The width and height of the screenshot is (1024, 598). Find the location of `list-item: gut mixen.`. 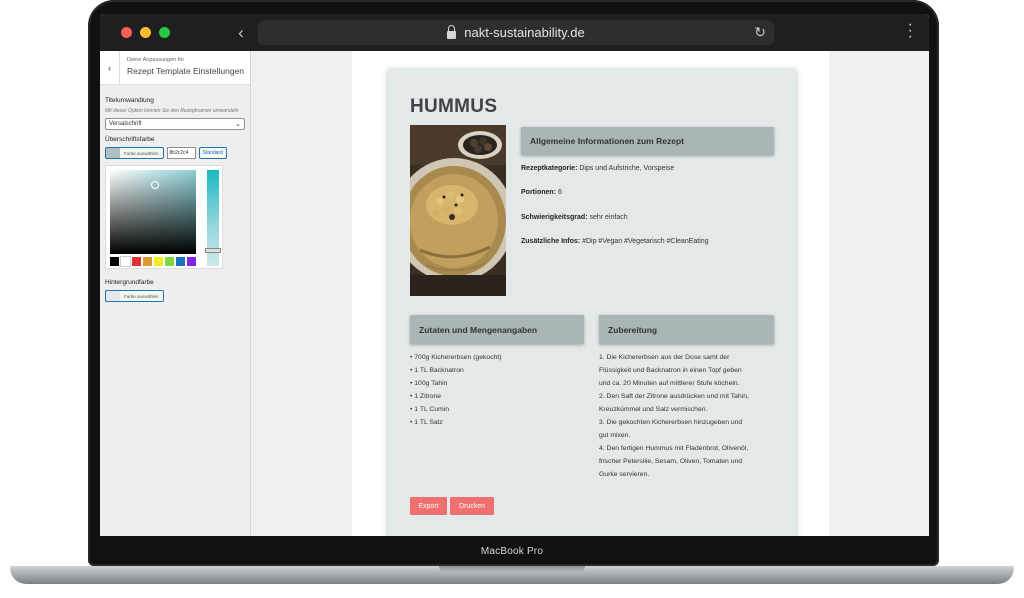

list-item: gut mixen. is located at coordinates (615, 435).